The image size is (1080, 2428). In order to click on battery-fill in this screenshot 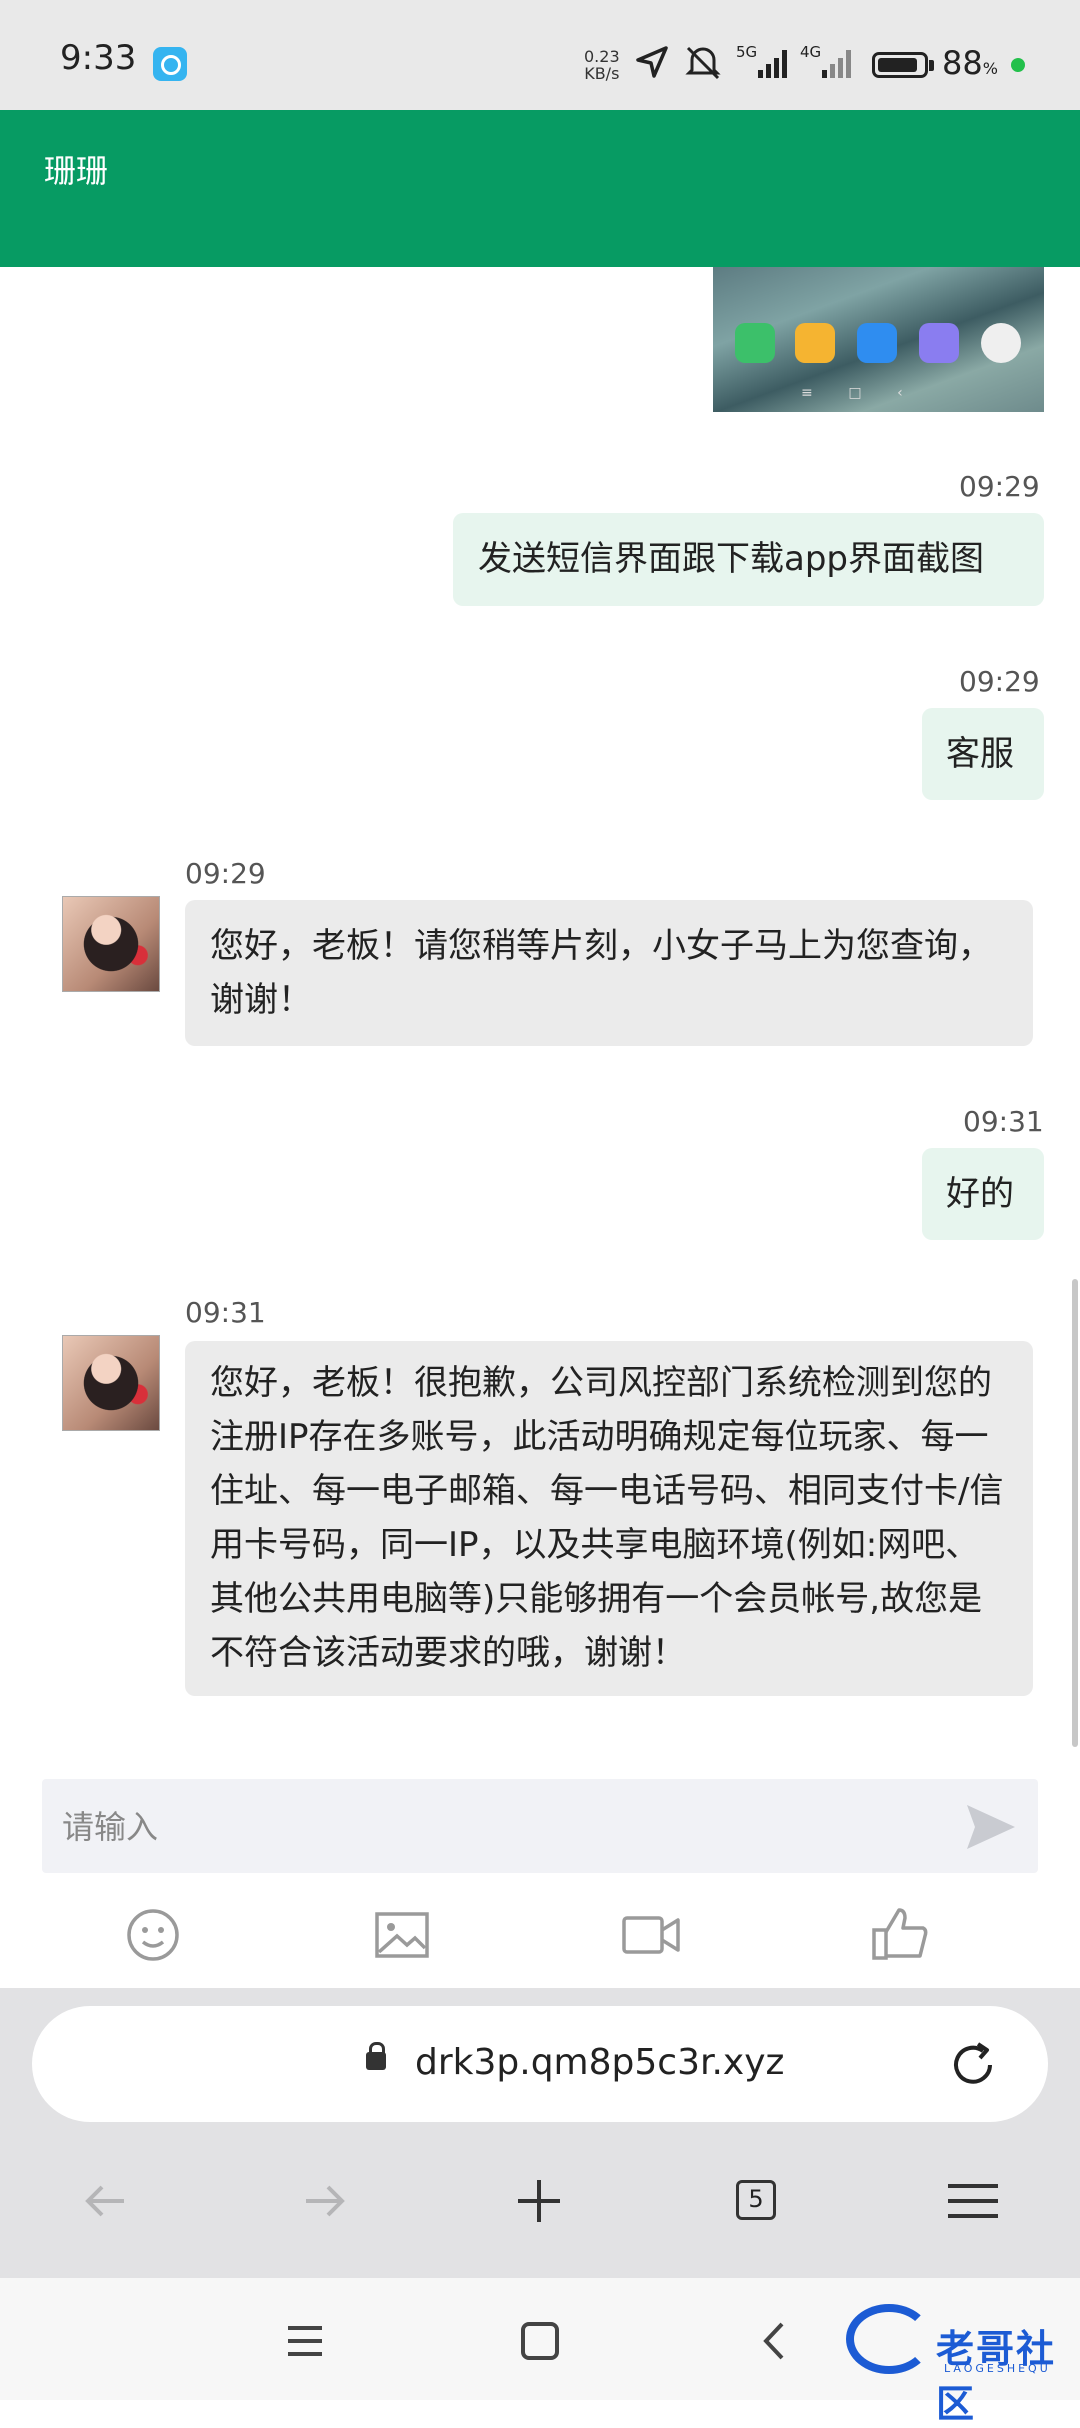, I will do `click(897, 65)`.